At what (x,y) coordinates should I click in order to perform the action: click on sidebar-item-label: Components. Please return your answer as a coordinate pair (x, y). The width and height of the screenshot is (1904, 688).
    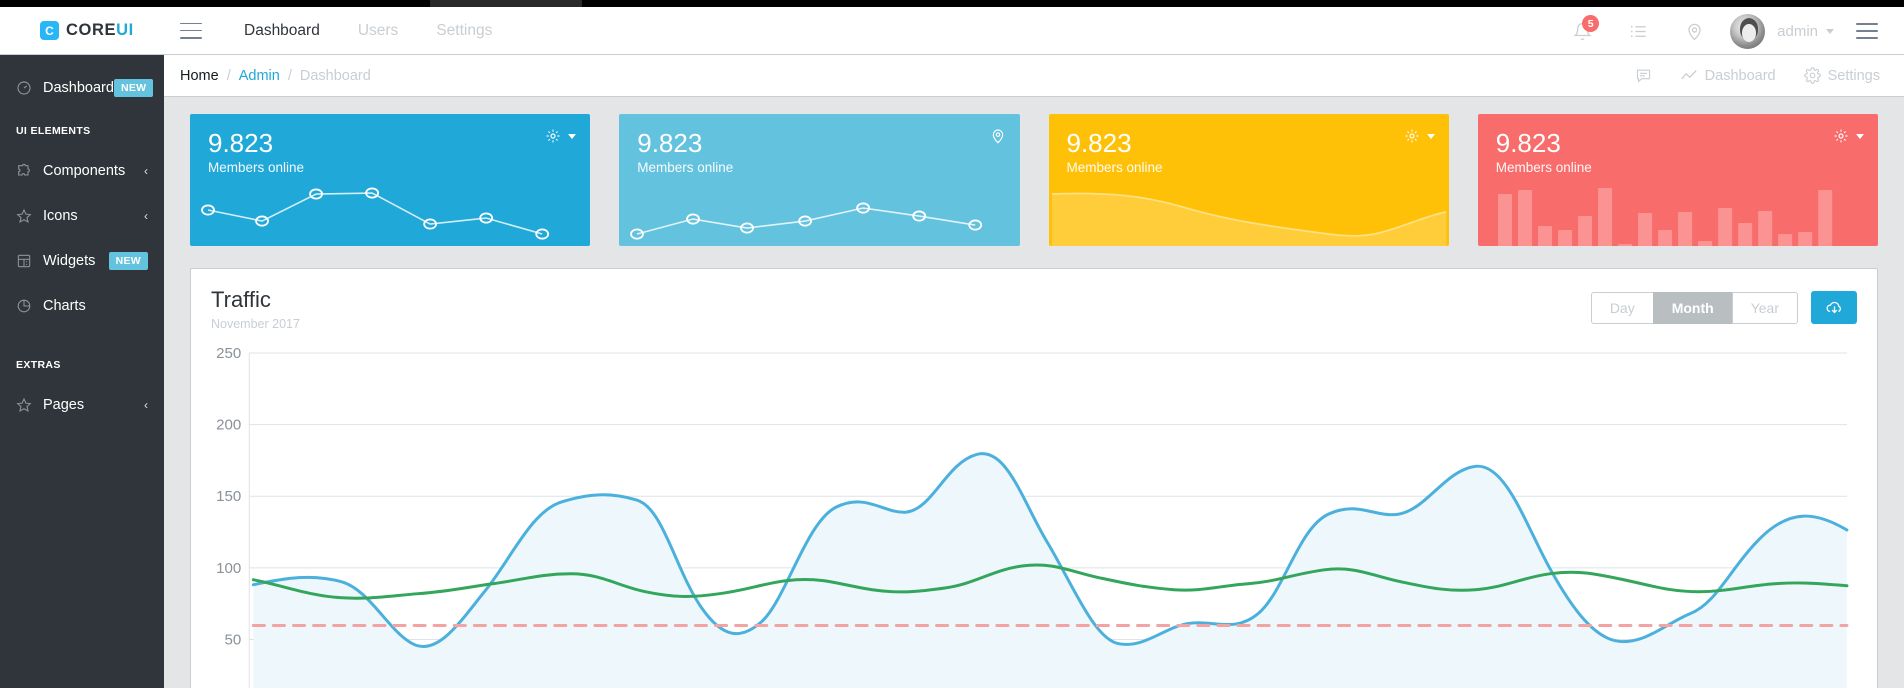
    Looking at the image, I should click on (84, 170).